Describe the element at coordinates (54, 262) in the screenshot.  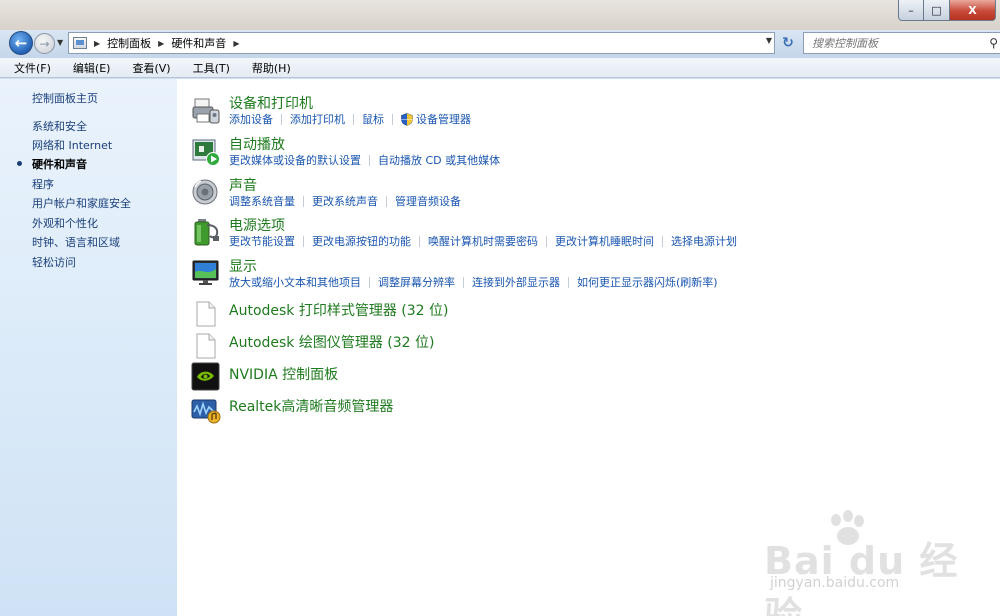
I see `nav-ease-of-access: 轻松访问` at that location.